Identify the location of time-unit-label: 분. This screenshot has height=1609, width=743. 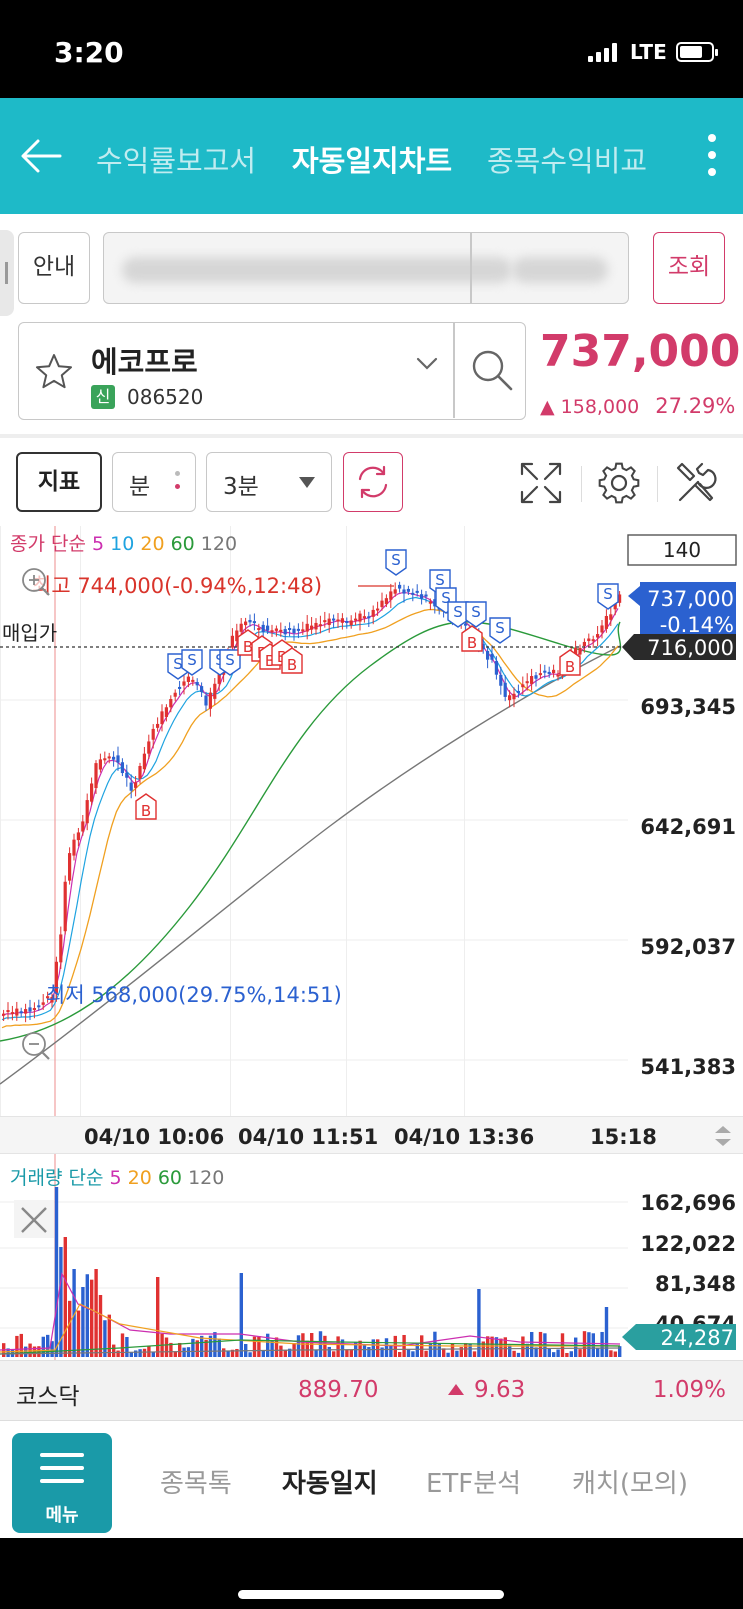
(140, 487).